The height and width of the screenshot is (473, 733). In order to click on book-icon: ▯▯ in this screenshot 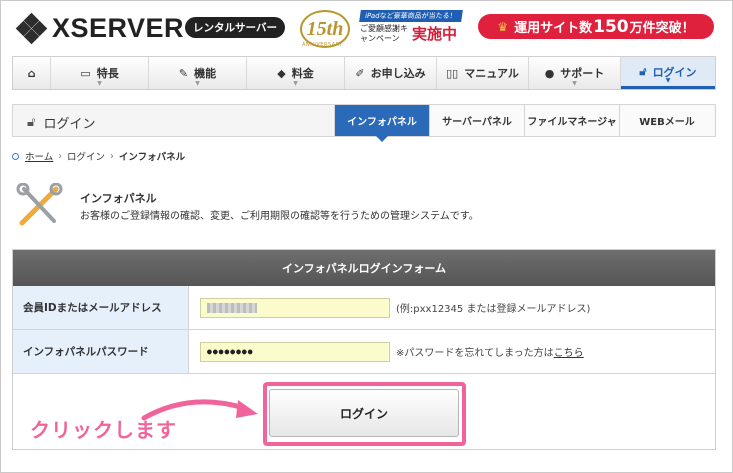, I will do `click(452, 73)`.